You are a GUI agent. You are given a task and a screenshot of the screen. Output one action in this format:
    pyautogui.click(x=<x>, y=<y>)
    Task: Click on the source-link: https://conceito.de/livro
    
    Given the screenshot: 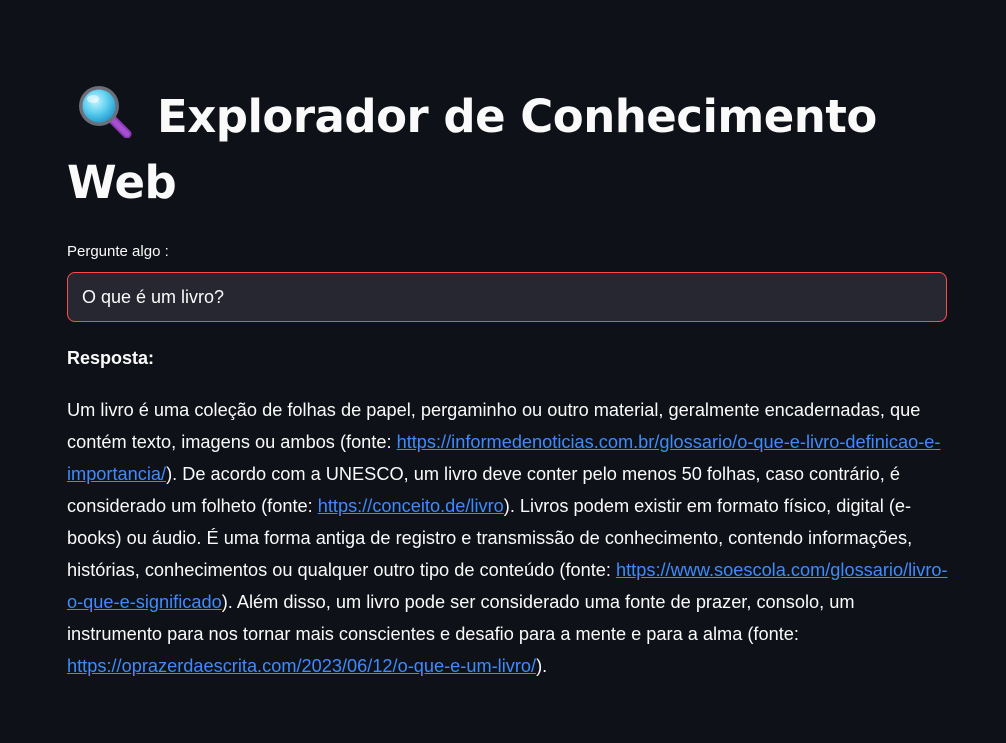 What is the action you would take?
    pyautogui.click(x=411, y=506)
    